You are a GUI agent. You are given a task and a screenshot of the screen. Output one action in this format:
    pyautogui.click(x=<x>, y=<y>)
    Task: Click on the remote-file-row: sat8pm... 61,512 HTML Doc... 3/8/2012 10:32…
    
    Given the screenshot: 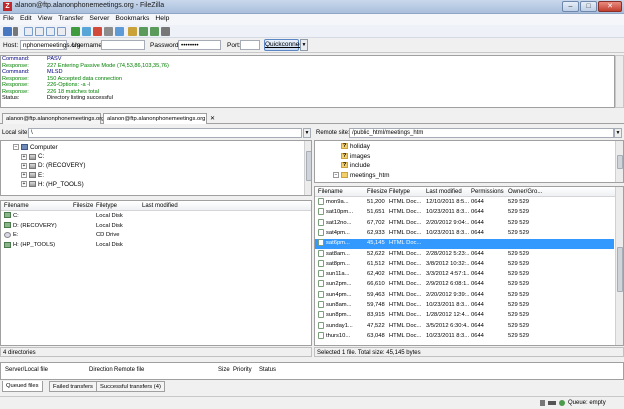 What is the action you would take?
    pyautogui.click(x=464, y=264)
    